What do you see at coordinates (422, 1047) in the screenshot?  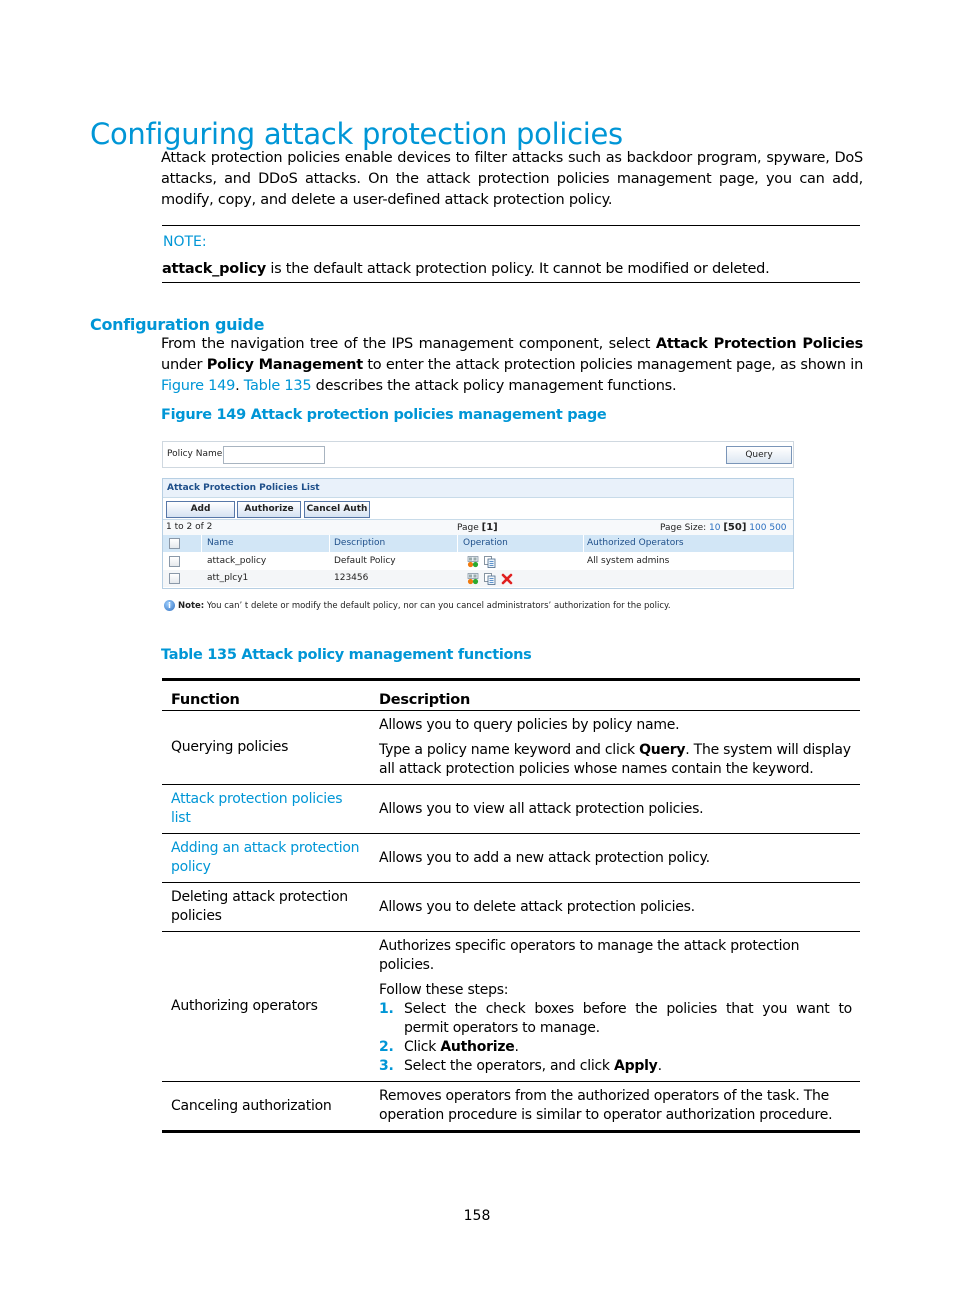 I see `step-text: Click` at bounding box center [422, 1047].